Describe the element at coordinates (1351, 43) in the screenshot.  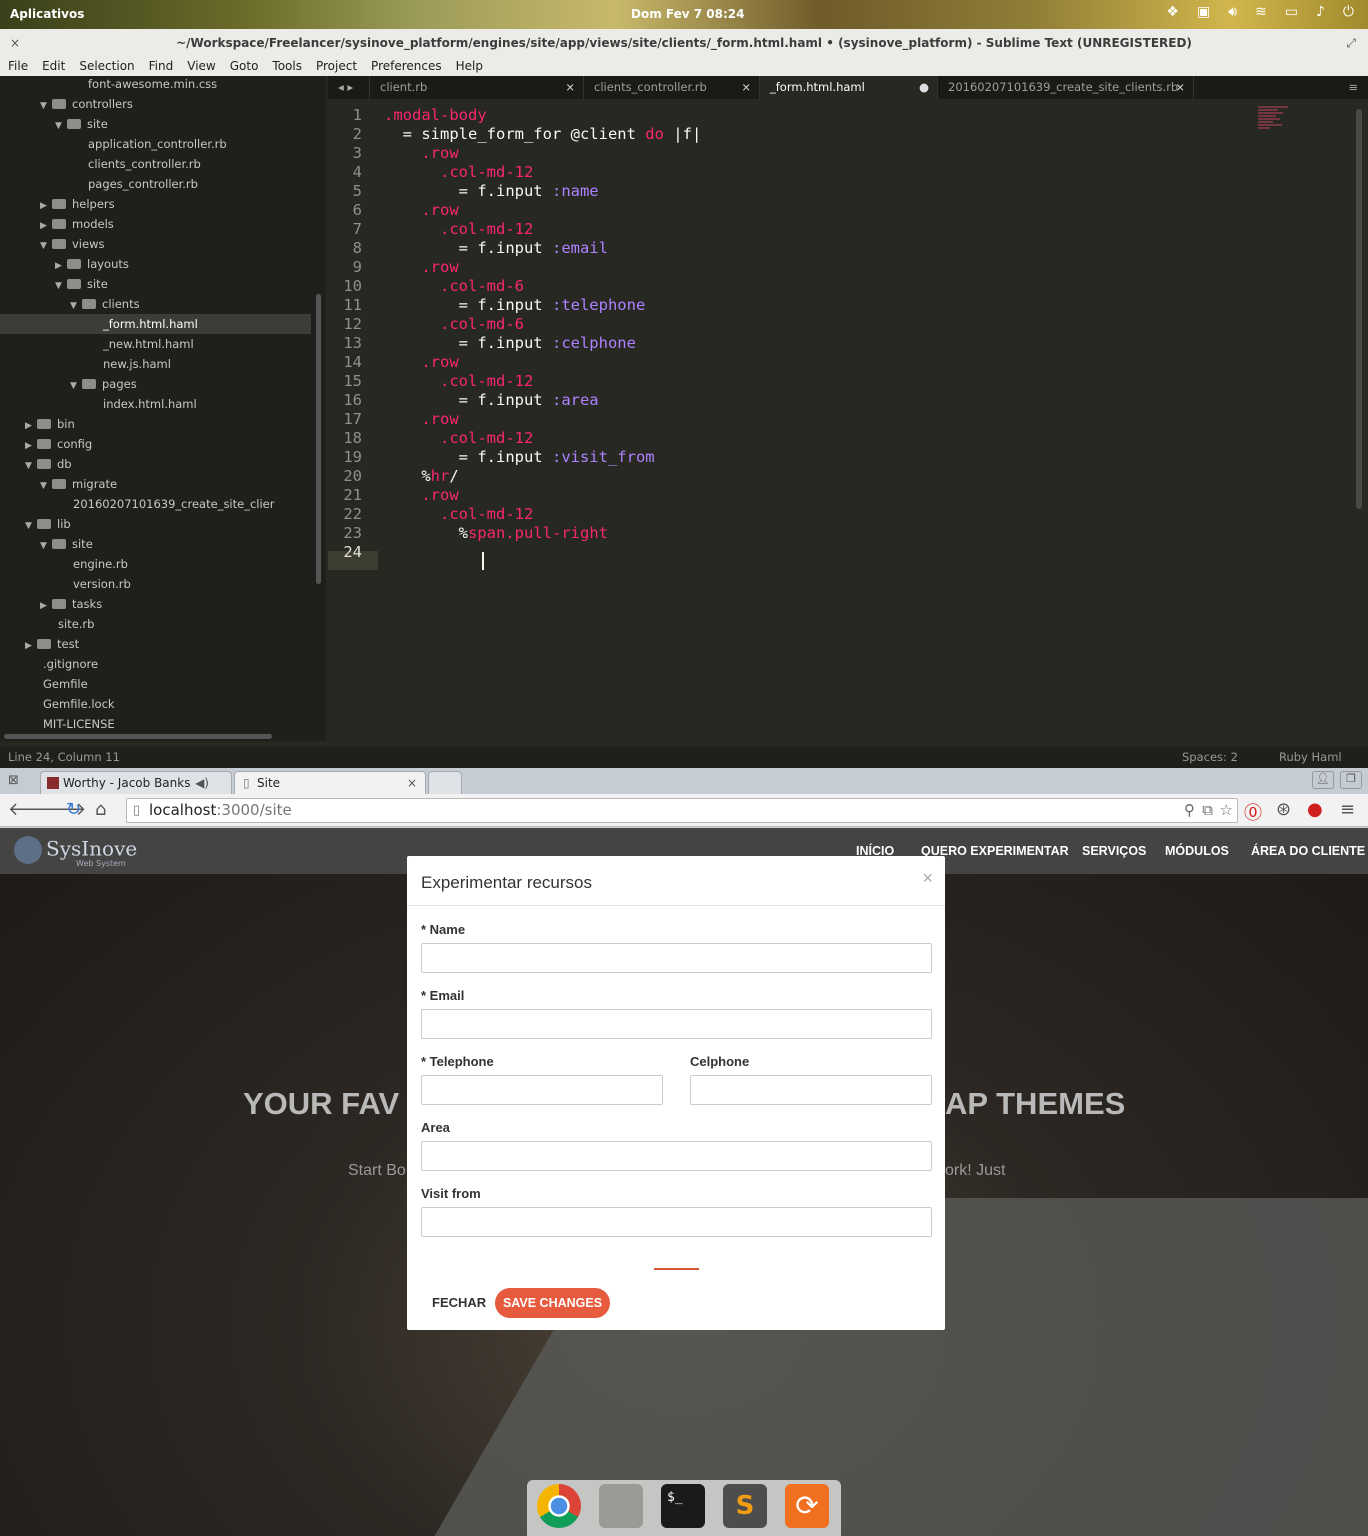
I see `maximize-icon: ⤢` at that location.